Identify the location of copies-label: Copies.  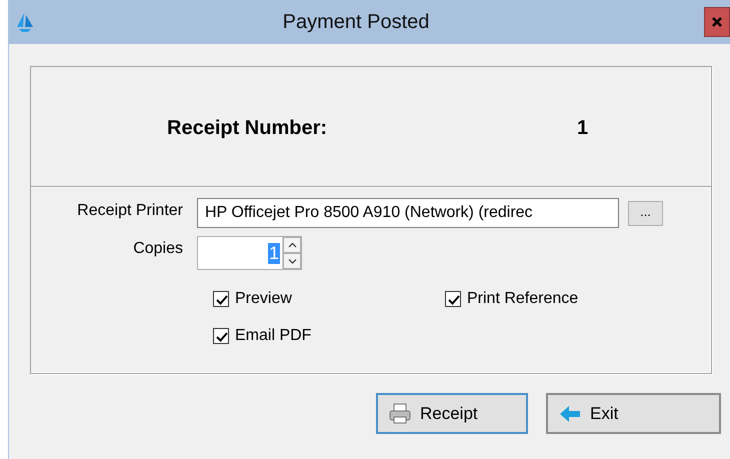
(158, 248).